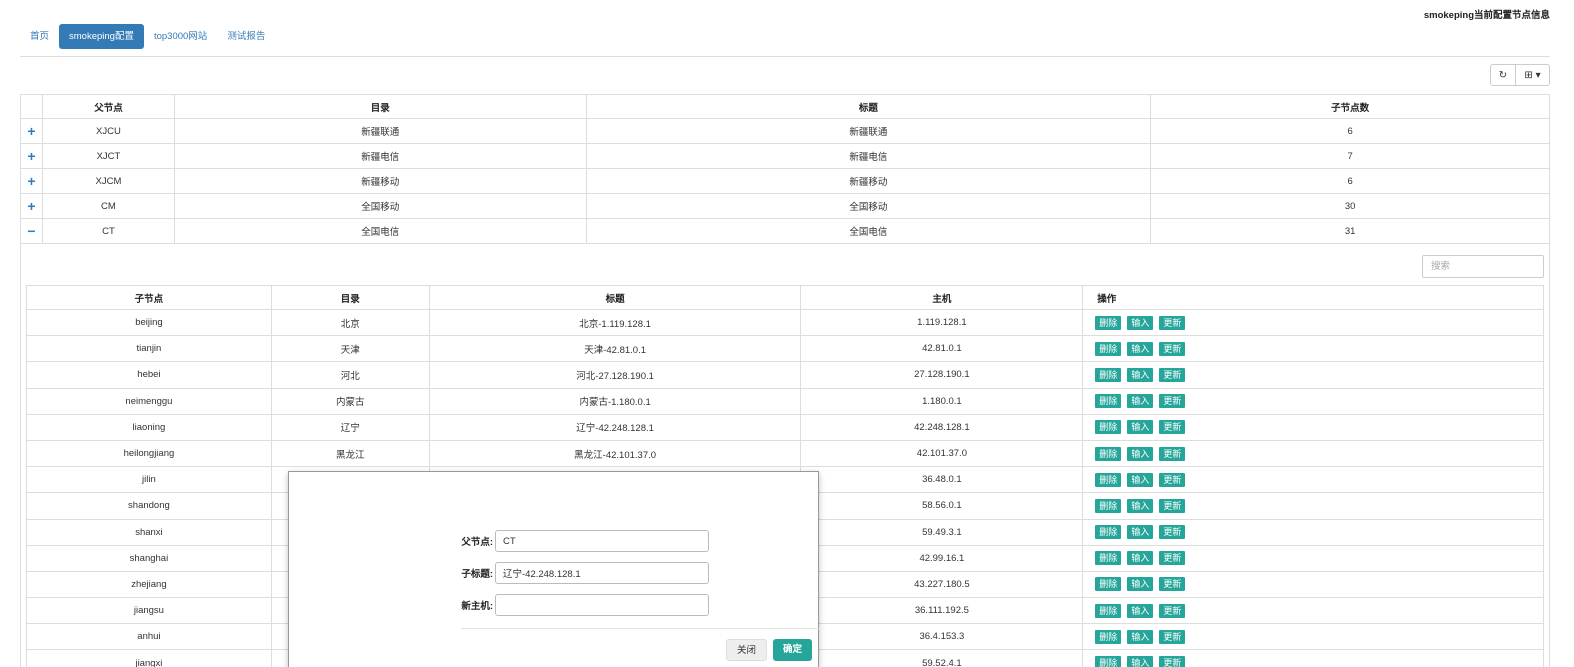 The image size is (1574, 667). I want to click on columns-toggle-button: ⊞ ▾, so click(1533, 75).